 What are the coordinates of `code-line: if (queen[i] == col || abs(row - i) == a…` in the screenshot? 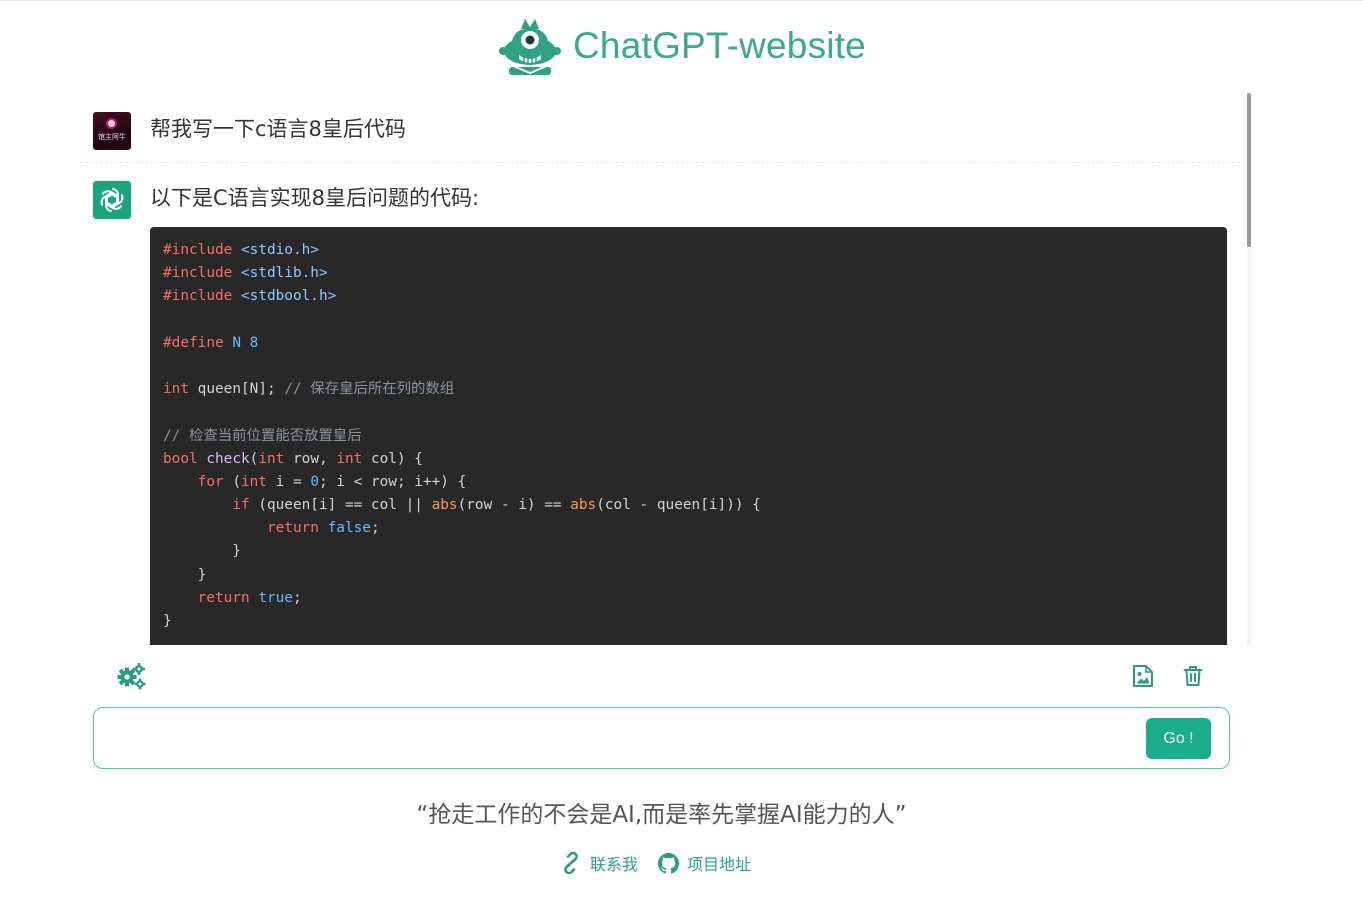 It's located at (695, 505).